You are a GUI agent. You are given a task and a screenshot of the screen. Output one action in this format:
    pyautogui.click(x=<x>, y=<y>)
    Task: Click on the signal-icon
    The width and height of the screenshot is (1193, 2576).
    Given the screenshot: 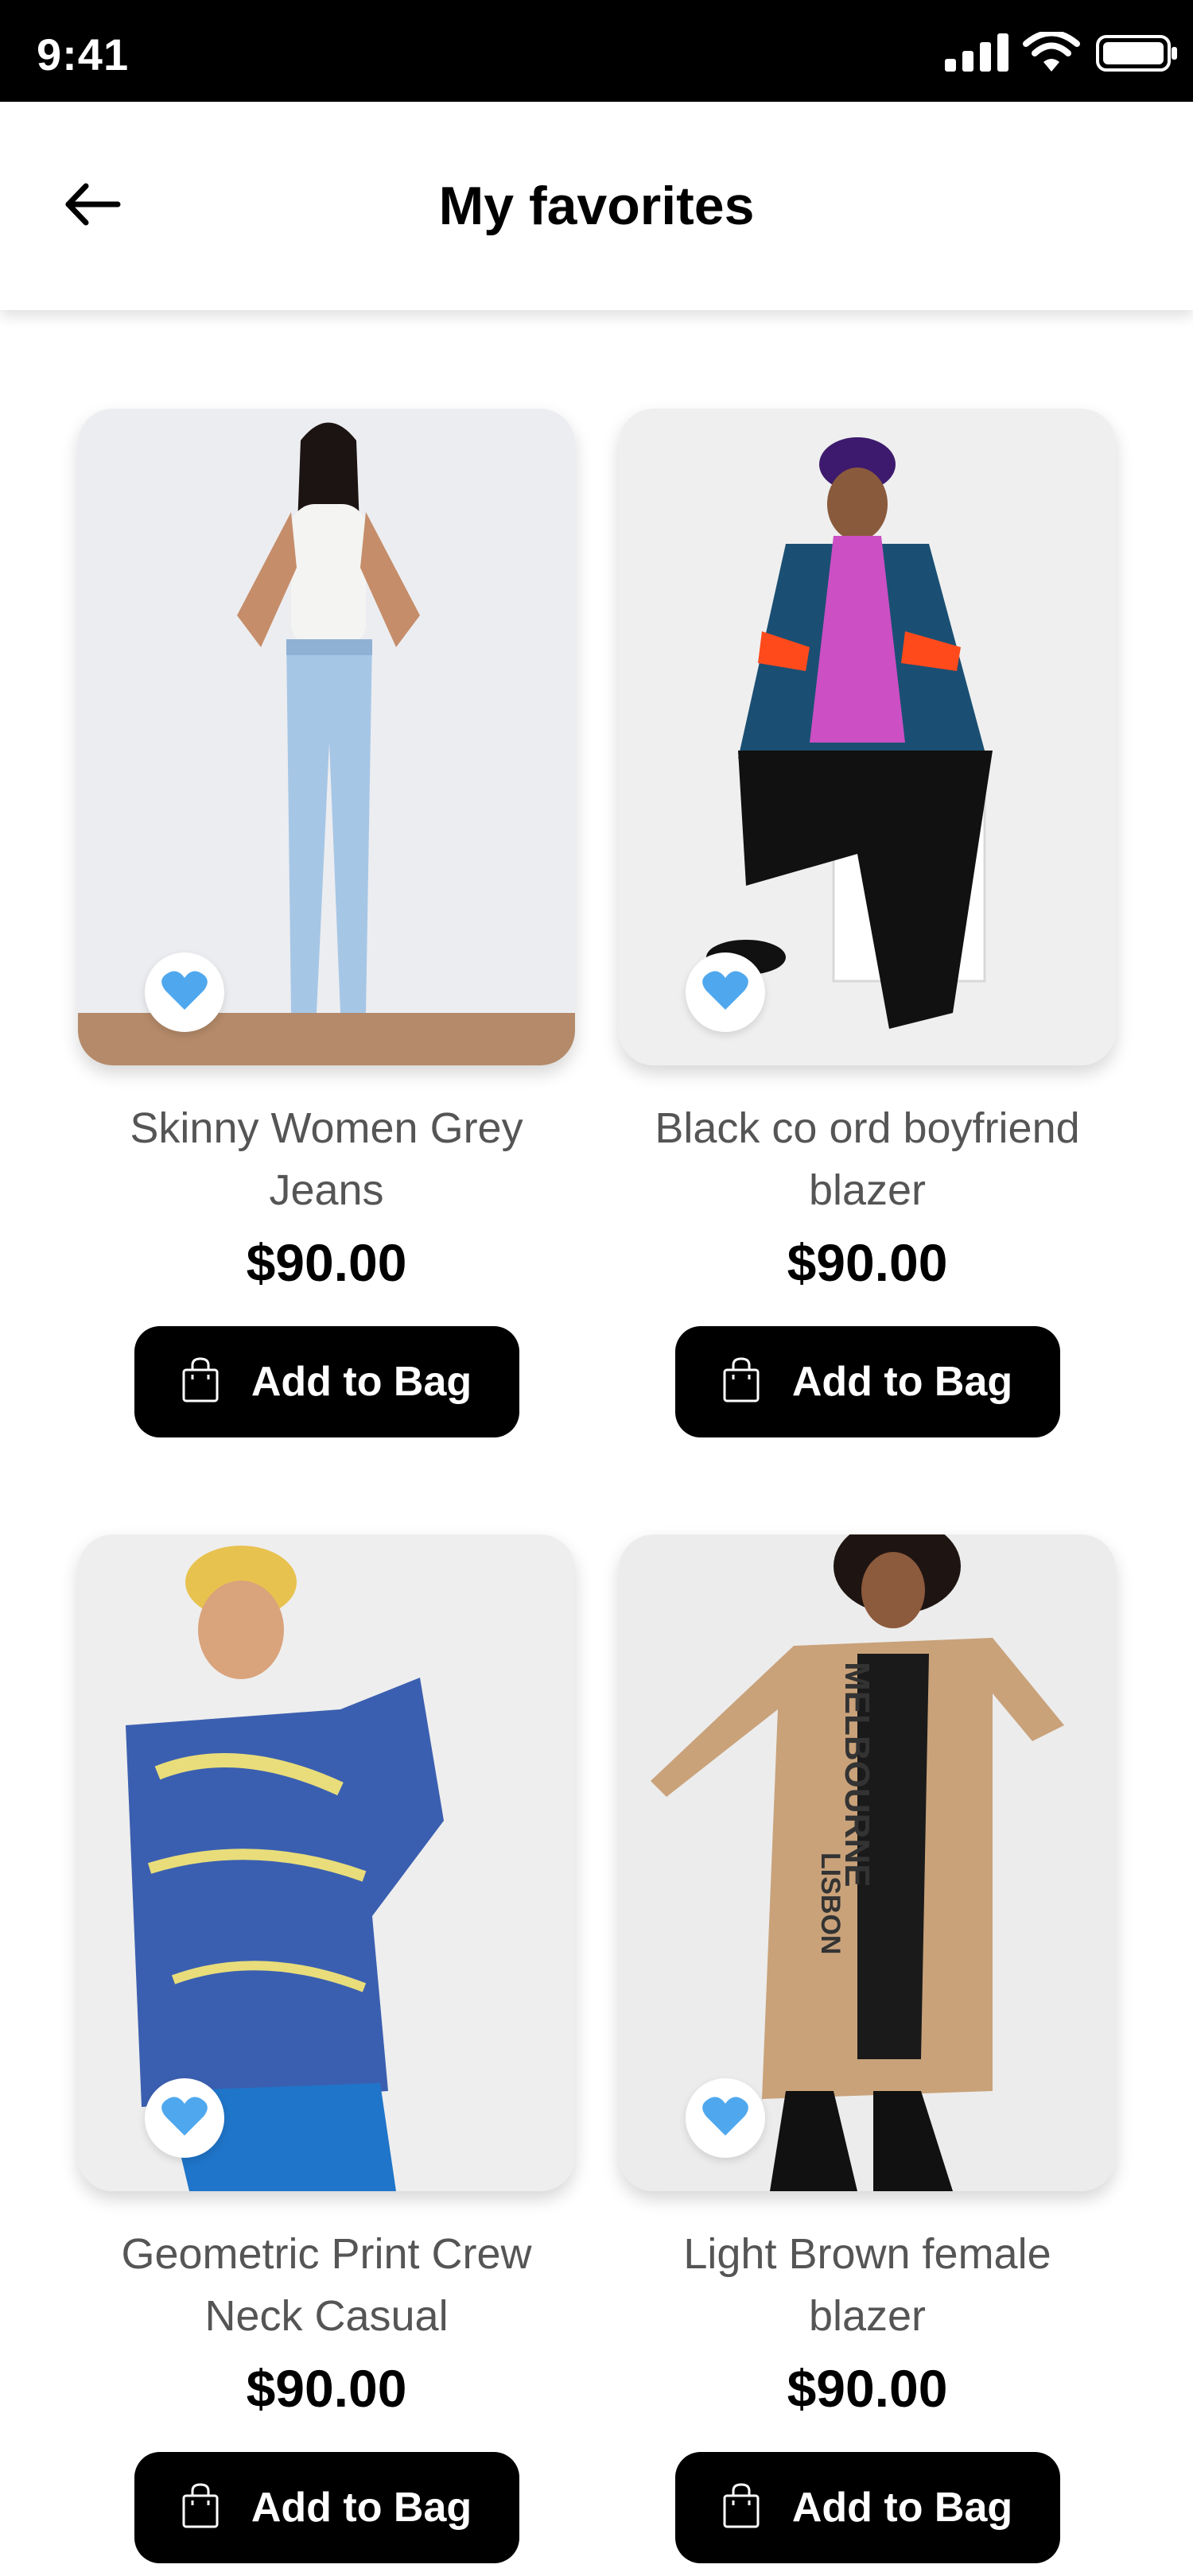 What is the action you would take?
    pyautogui.click(x=978, y=55)
    